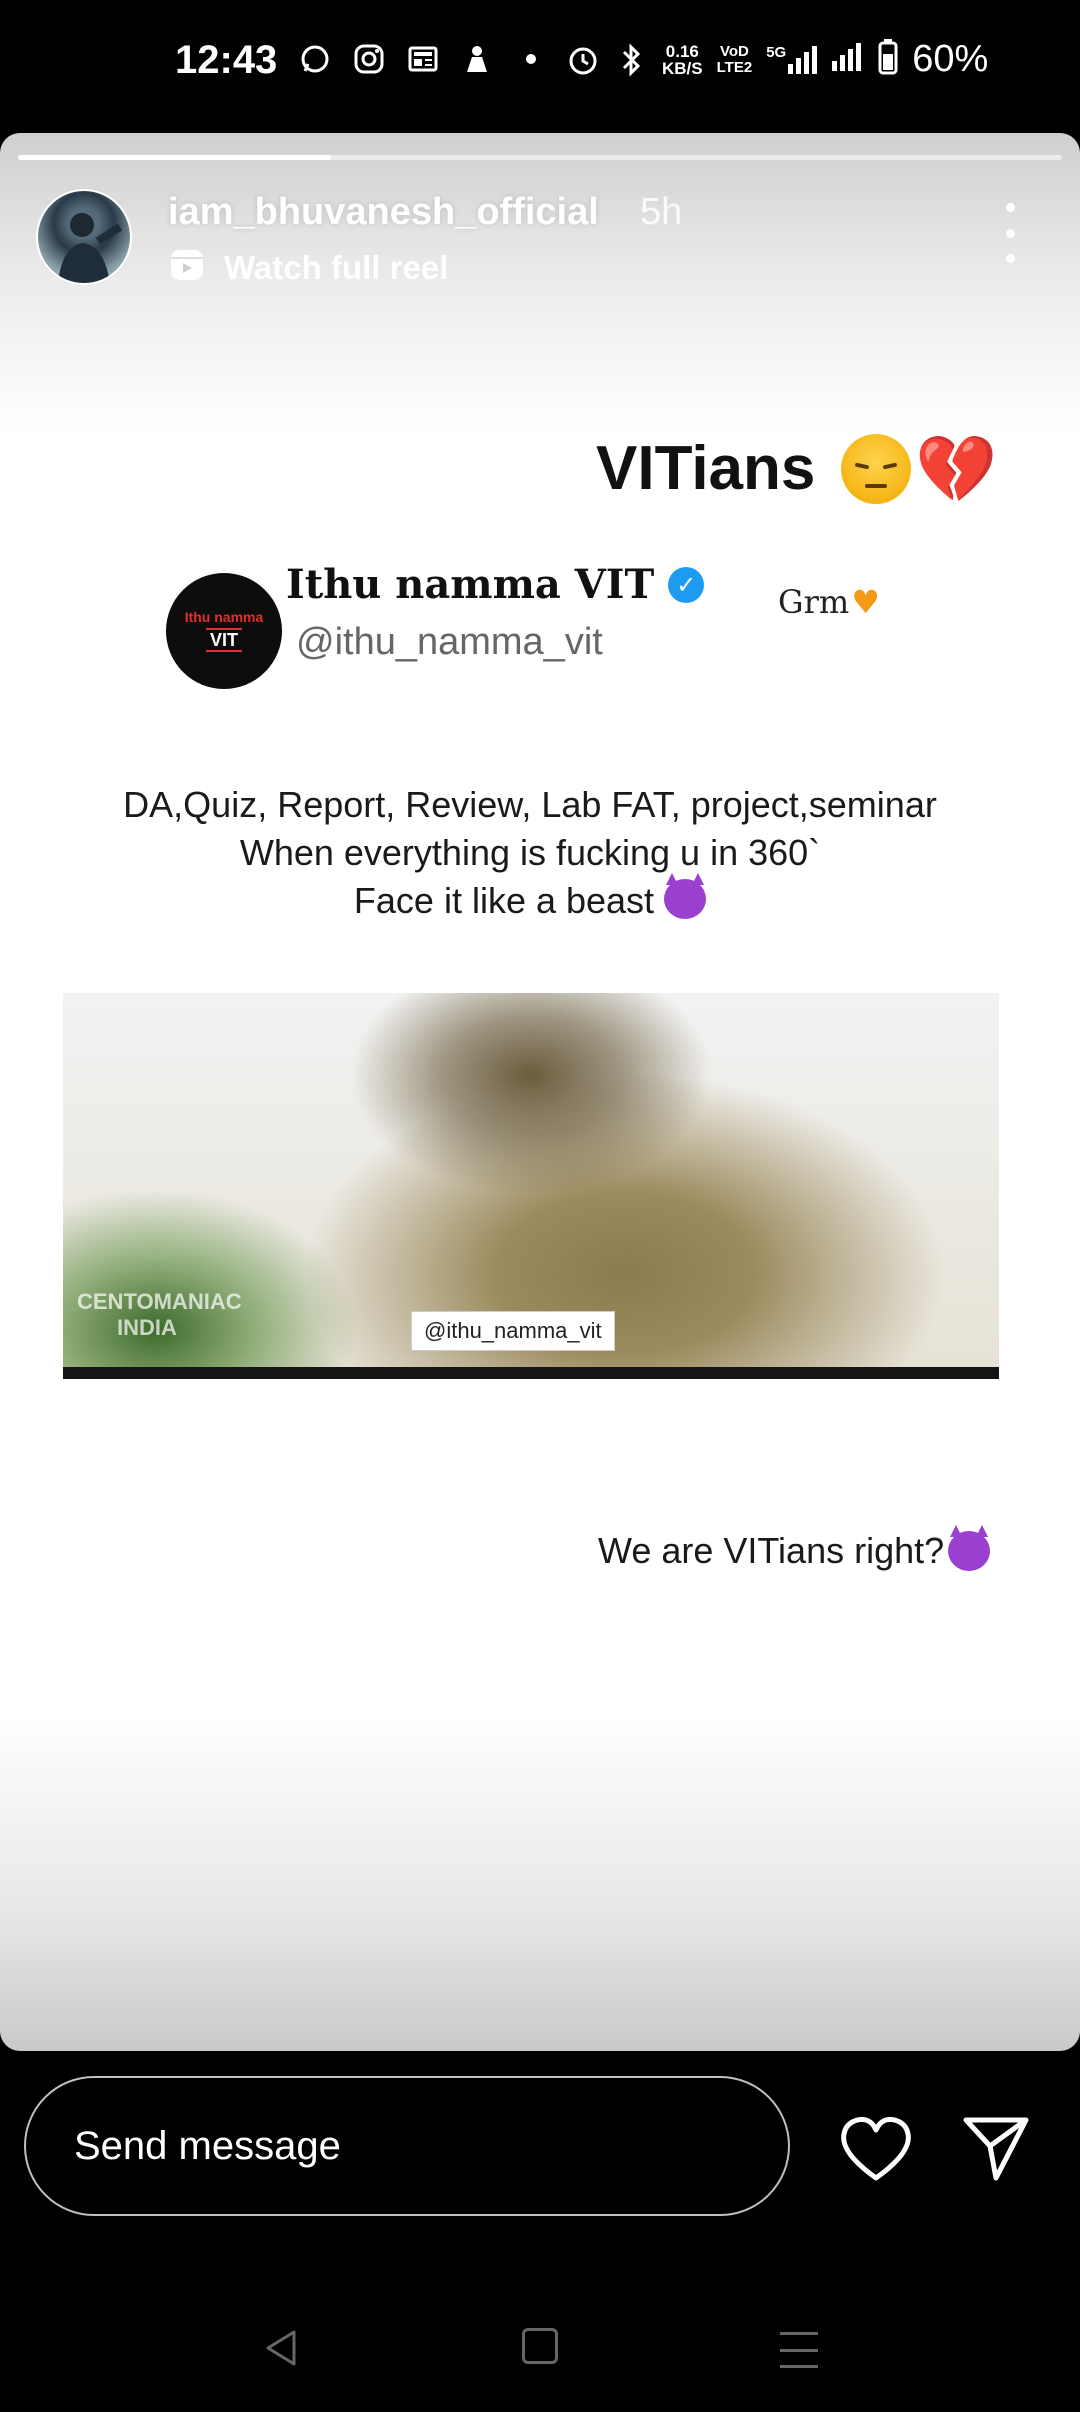 The width and height of the screenshot is (1080, 2412). What do you see at coordinates (848, 59) in the screenshot?
I see `signal-icon` at bounding box center [848, 59].